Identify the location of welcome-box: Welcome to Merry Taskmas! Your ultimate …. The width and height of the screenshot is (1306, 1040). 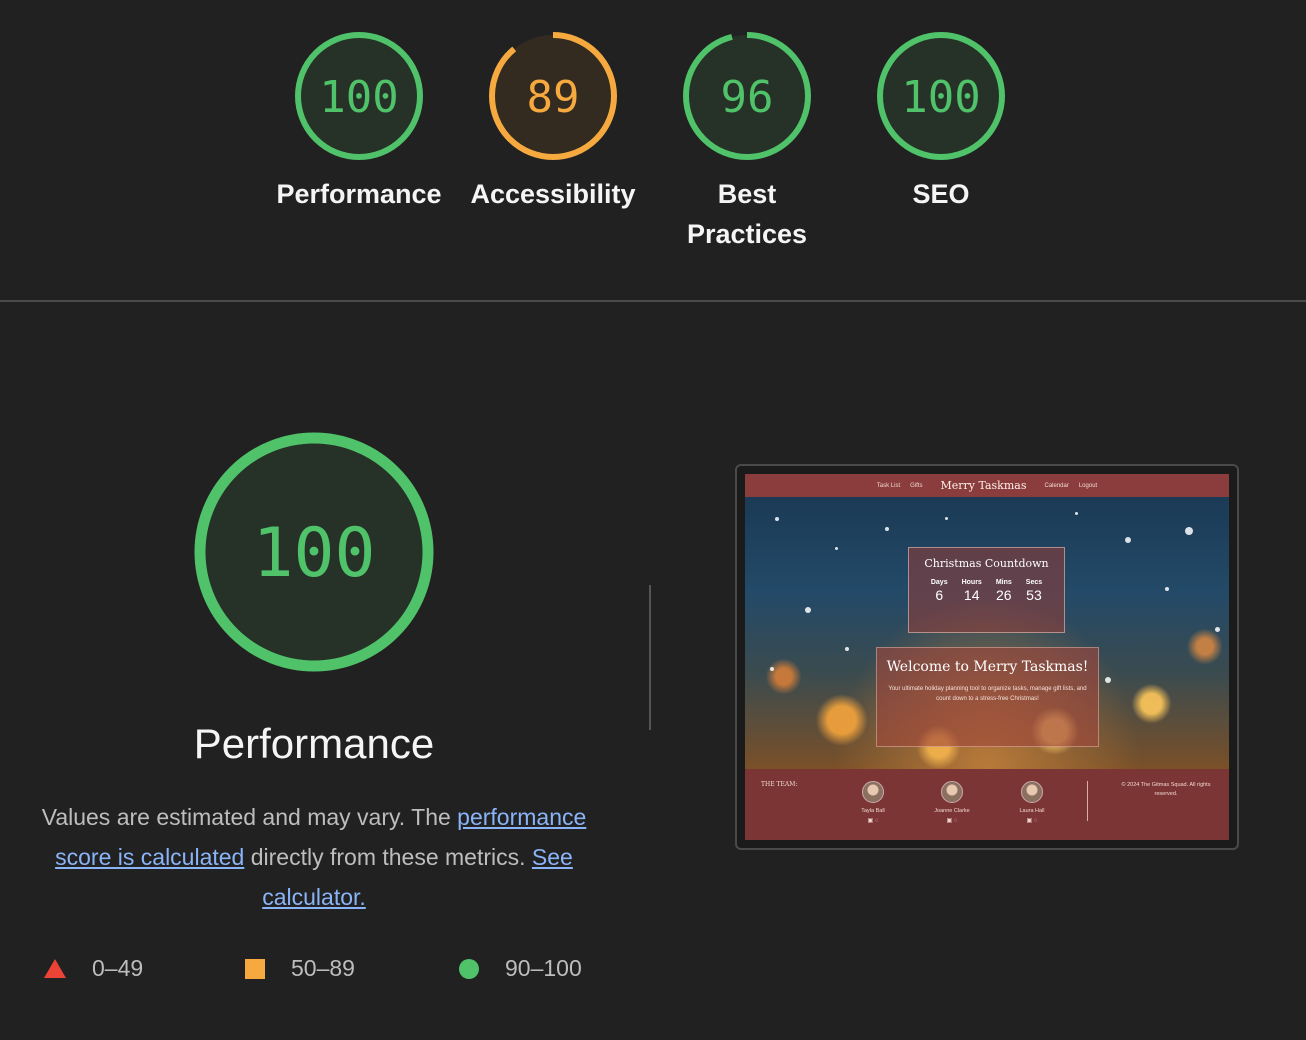
(987, 697).